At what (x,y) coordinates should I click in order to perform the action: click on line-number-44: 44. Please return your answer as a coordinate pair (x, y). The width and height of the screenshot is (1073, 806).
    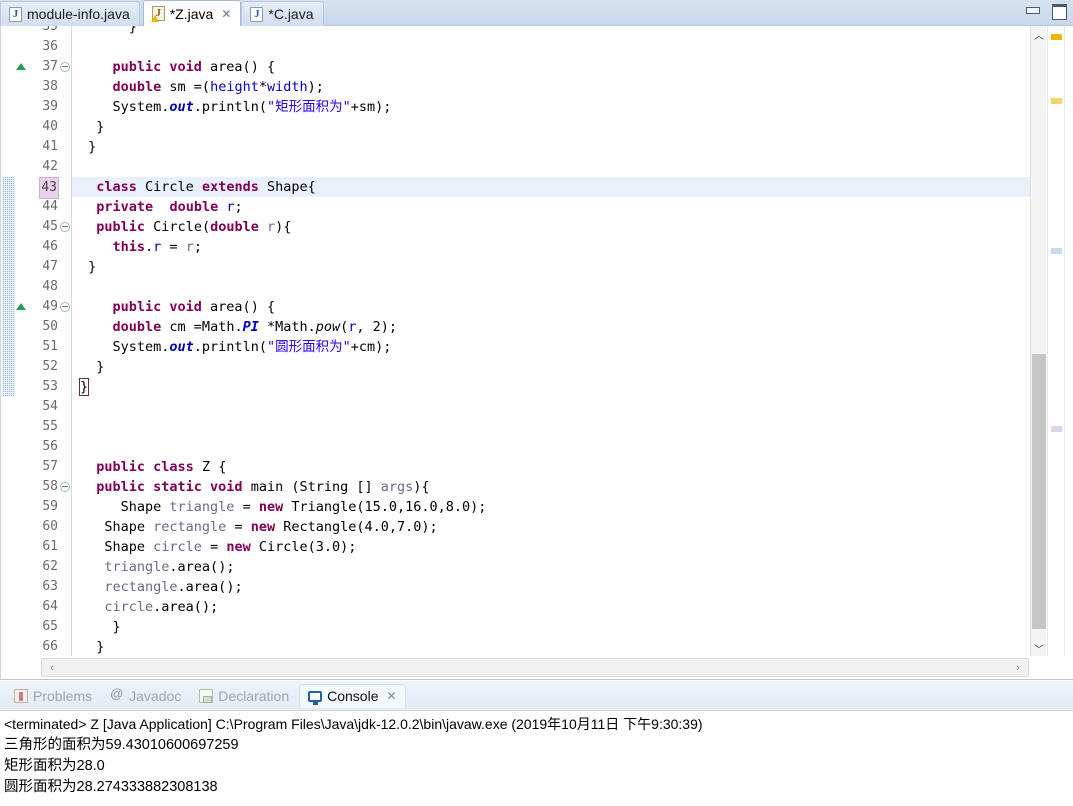
    Looking at the image, I should click on (43, 207).